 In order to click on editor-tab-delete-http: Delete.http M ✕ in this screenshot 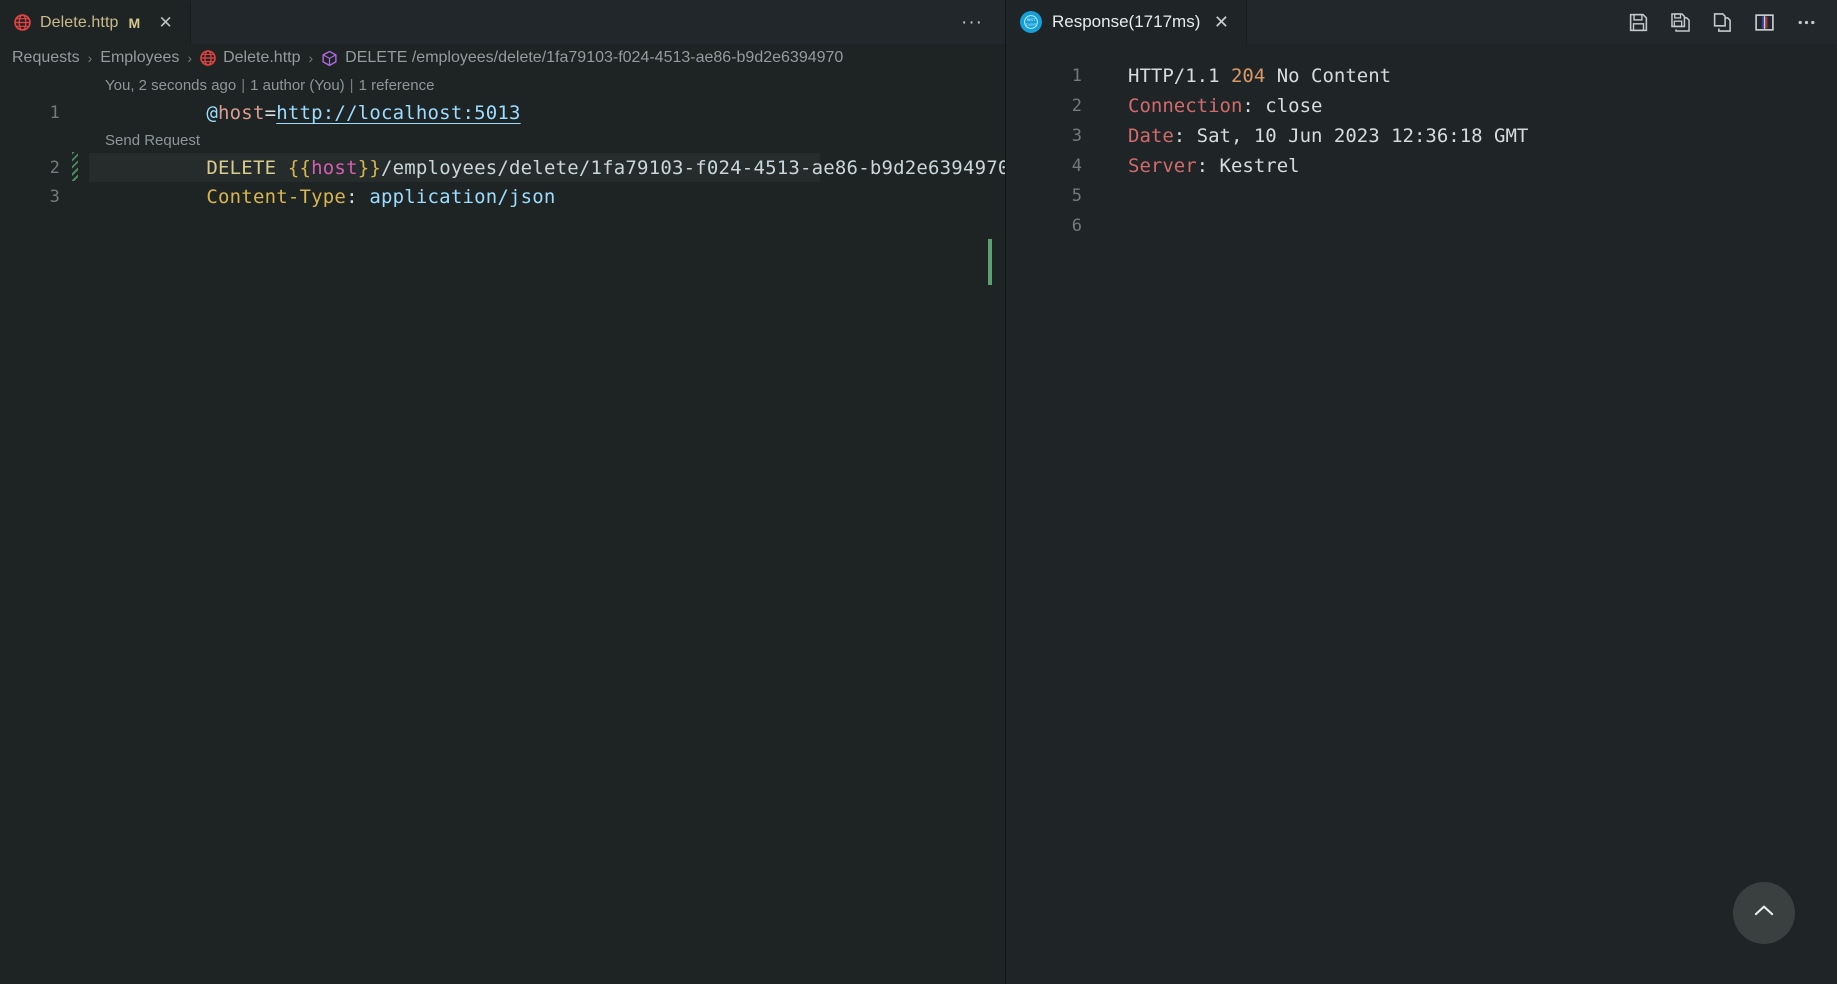, I will do `click(96, 22)`.